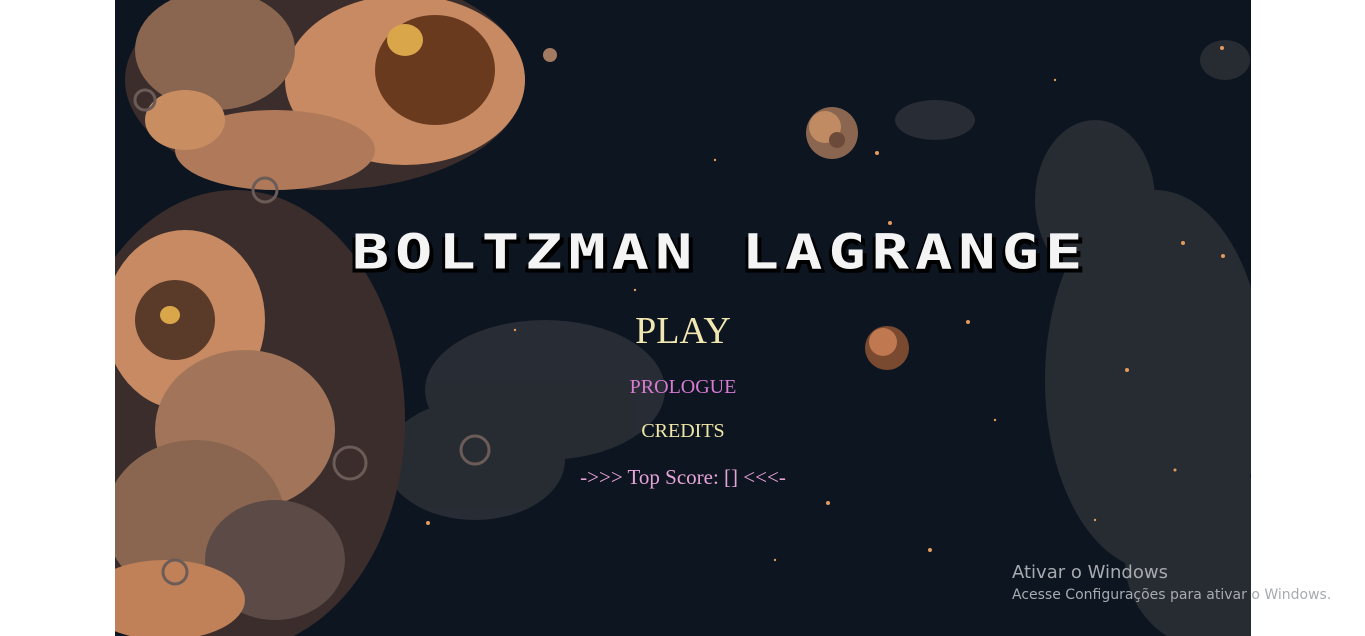  I want to click on game-title-logo: BOLTZMAN LAGRANGE, so click(720, 263).